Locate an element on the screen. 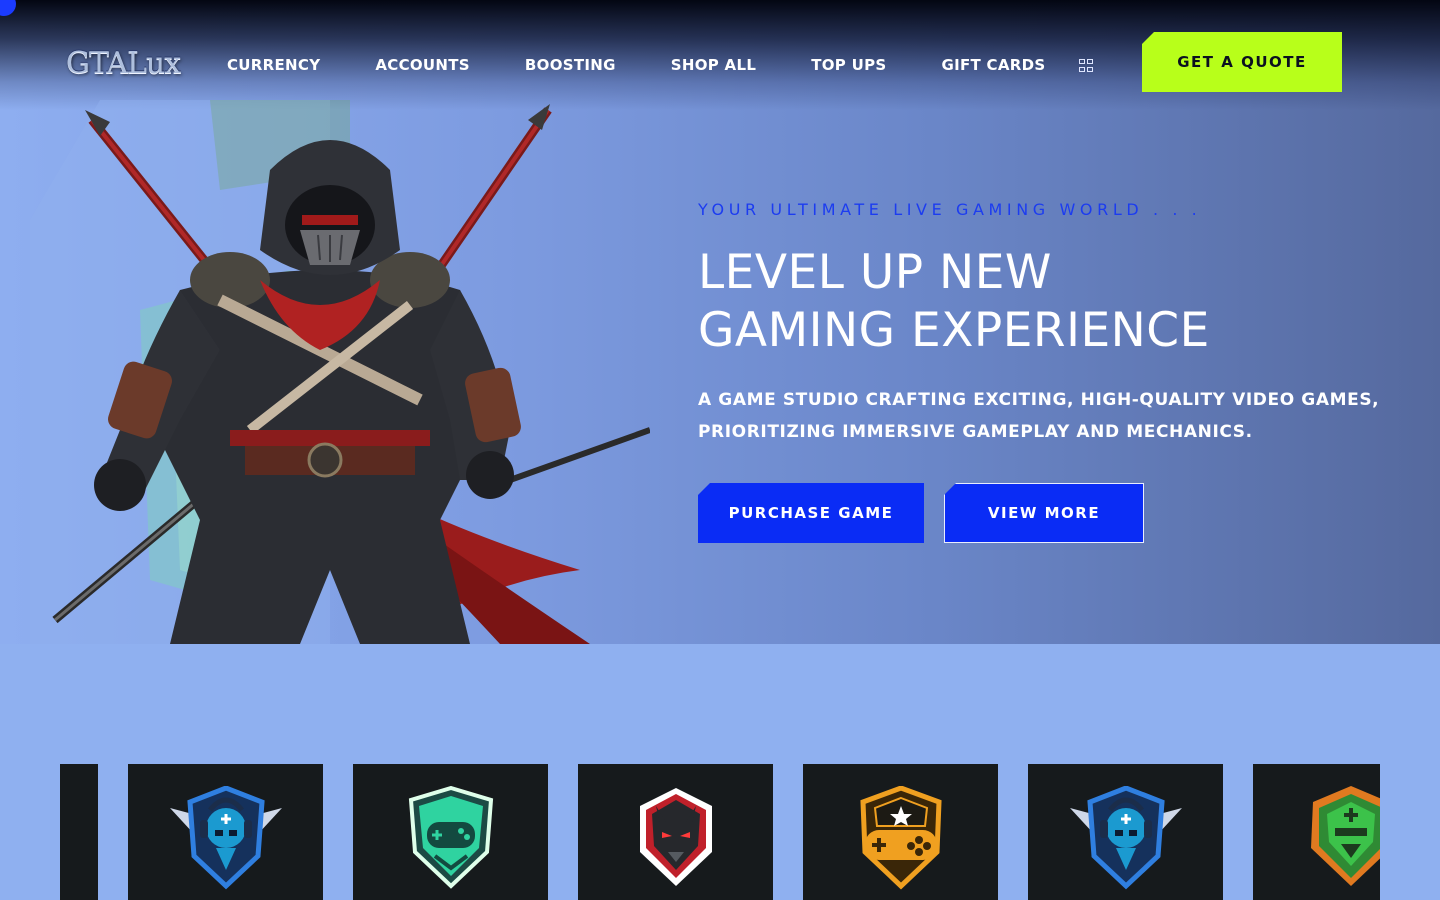 The height and width of the screenshot is (900, 1440). green-warrior-helmet-emblem-icon is located at coordinates (1345, 836).